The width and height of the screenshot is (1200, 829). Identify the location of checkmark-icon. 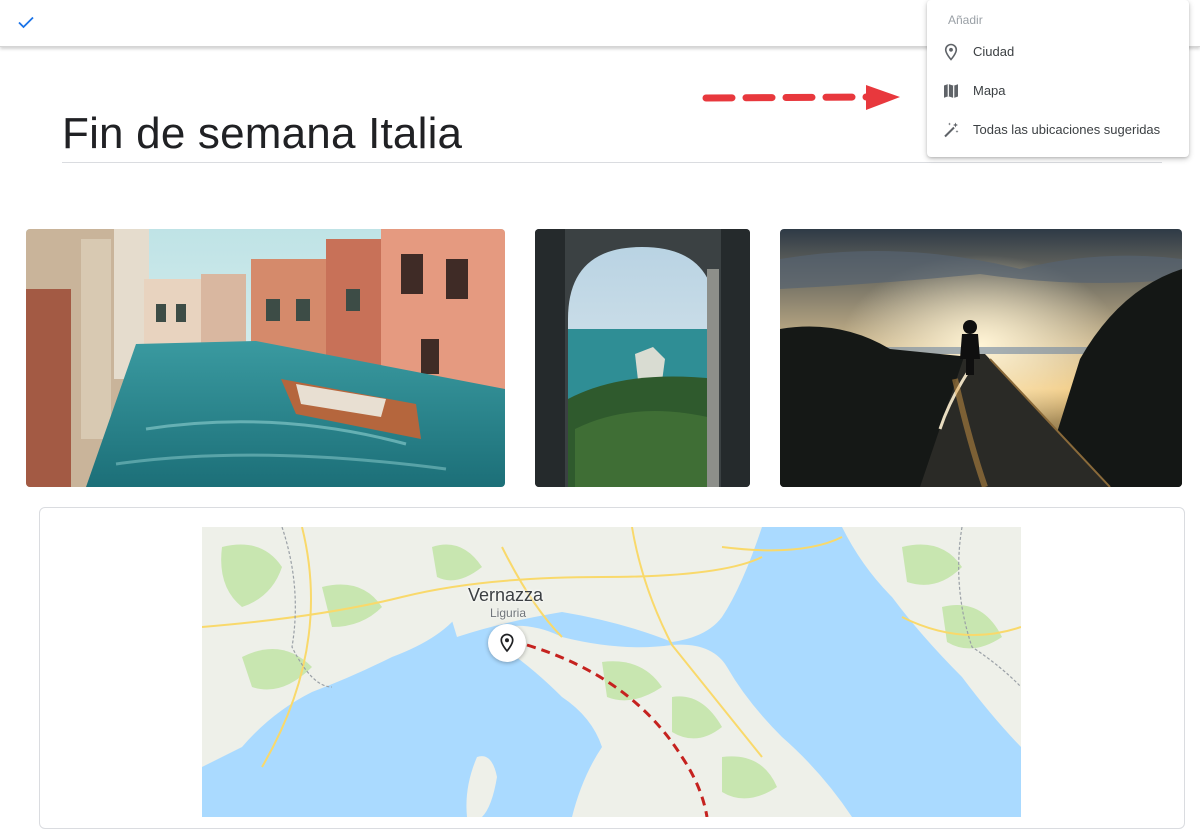
(26, 22).